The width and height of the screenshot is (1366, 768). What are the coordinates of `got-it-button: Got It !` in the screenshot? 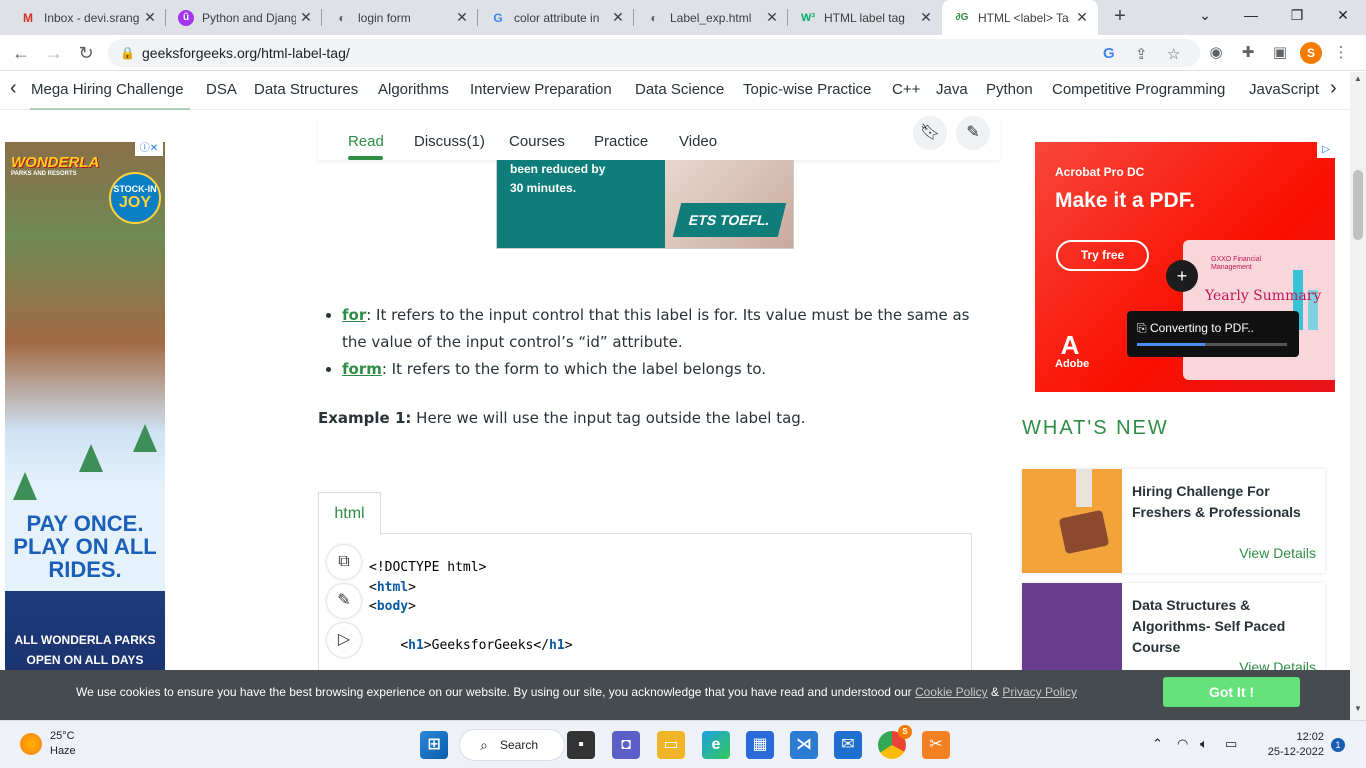 It's located at (1231, 692).